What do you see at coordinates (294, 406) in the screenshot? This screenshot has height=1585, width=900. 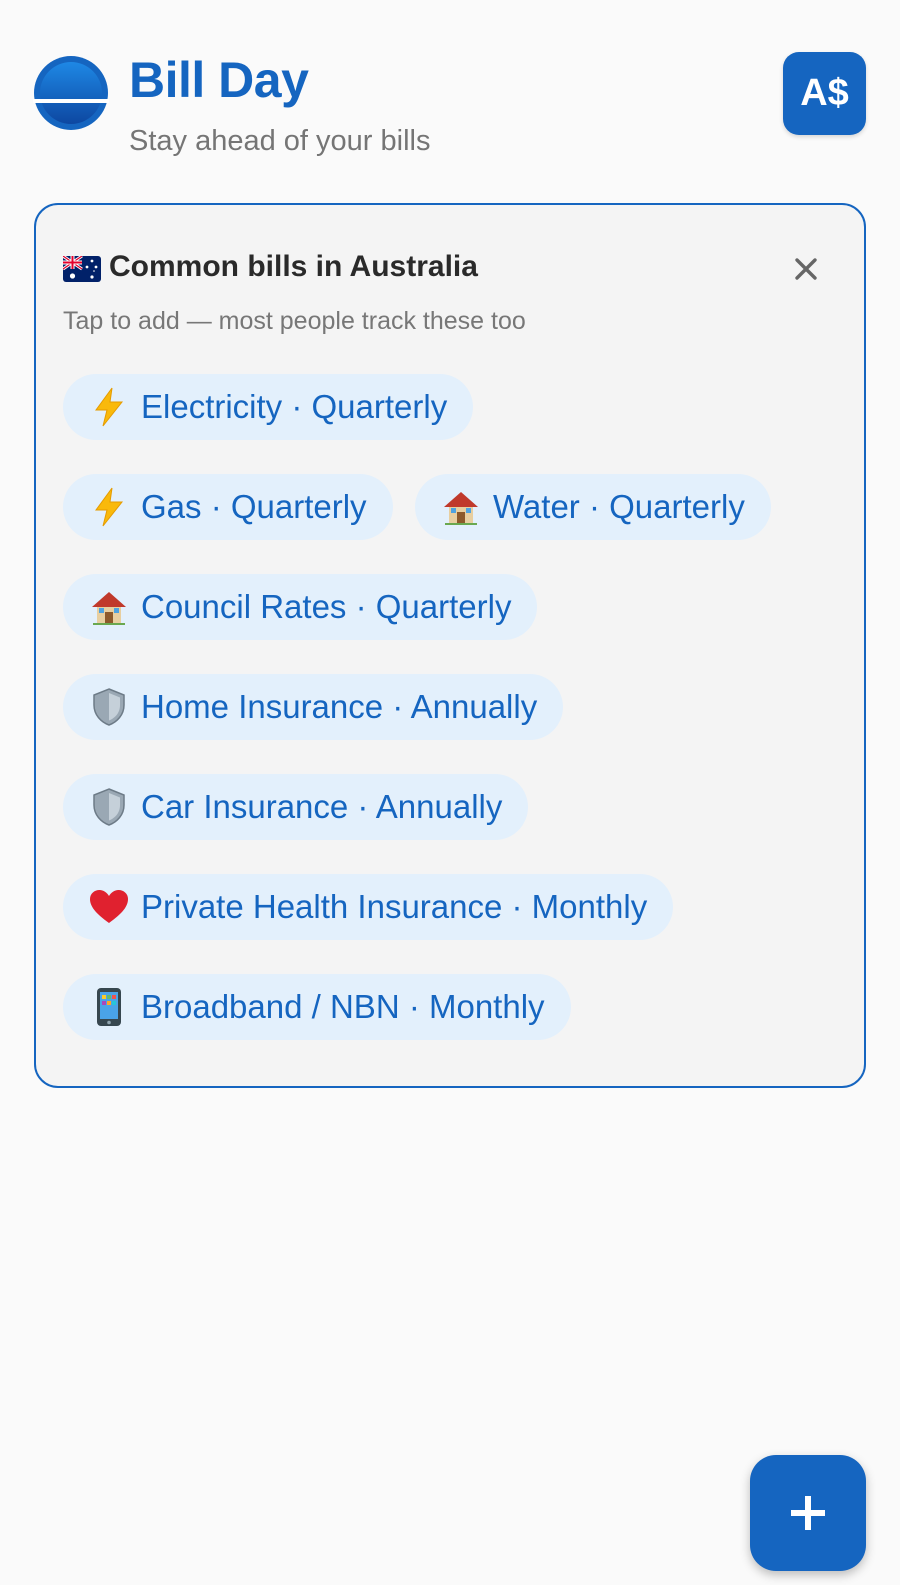 I see `chip-label: Electricity · Quarterly` at bounding box center [294, 406].